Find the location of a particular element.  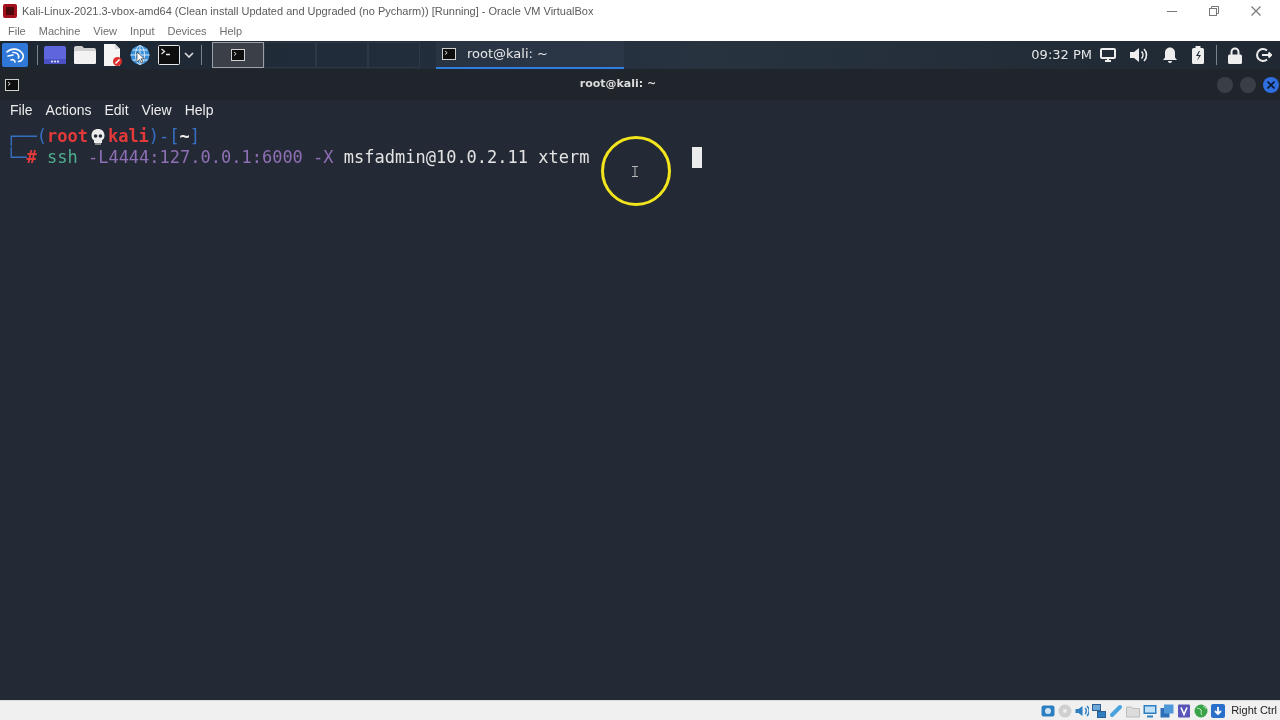

close-button is located at coordinates (1271, 84).